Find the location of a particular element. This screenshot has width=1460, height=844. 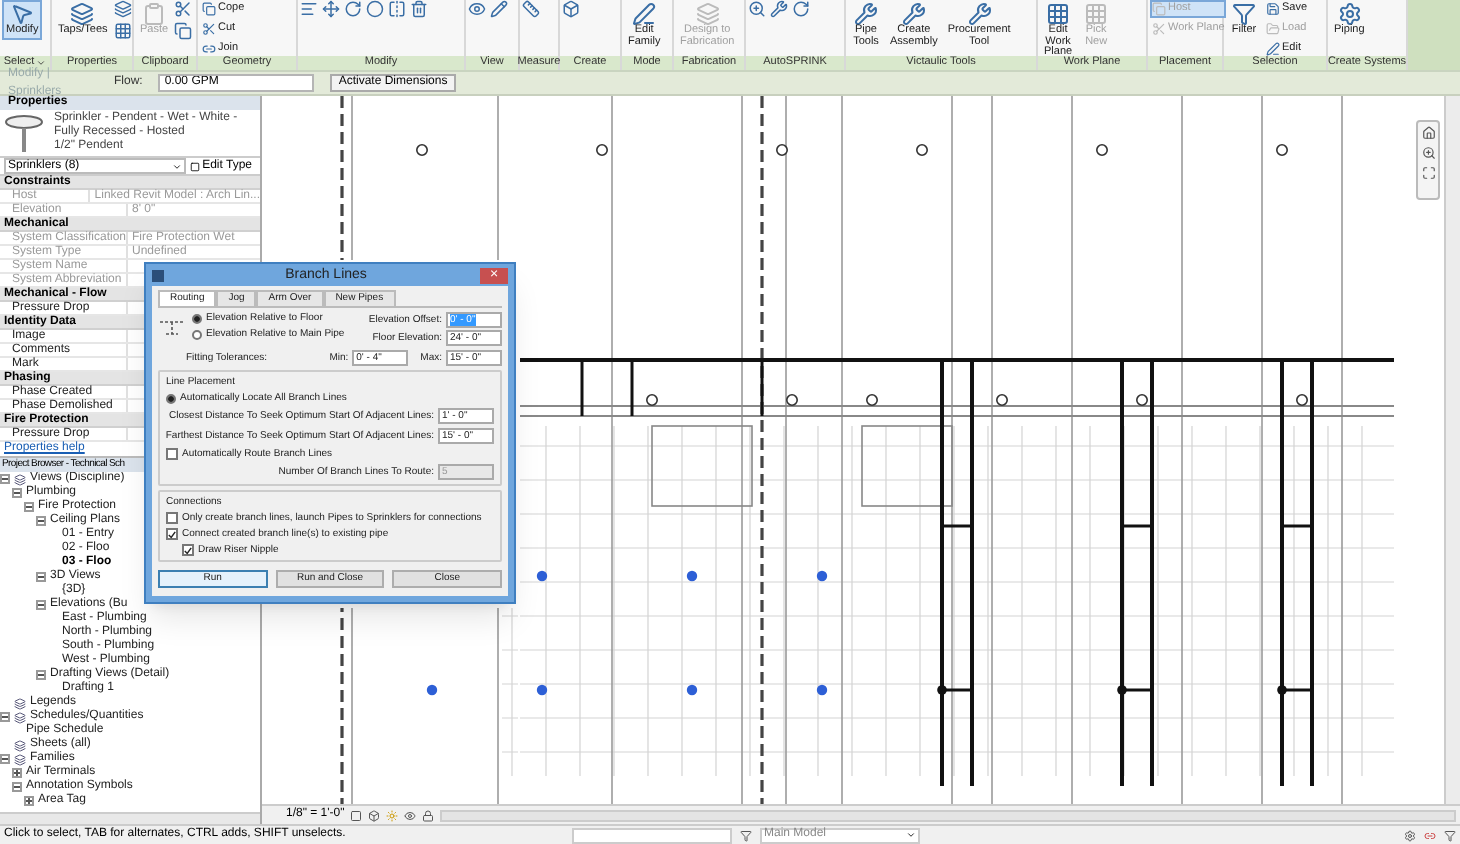

pipe-diagram-icon is located at coordinates (172, 326).